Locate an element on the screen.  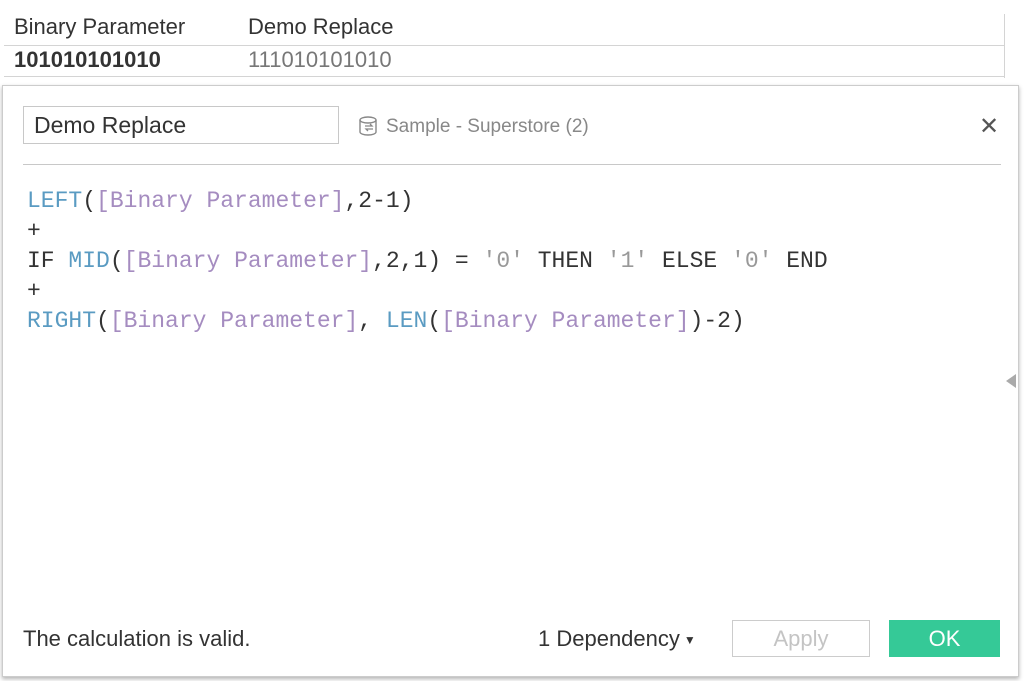
function-token: LEN is located at coordinates (406, 321).